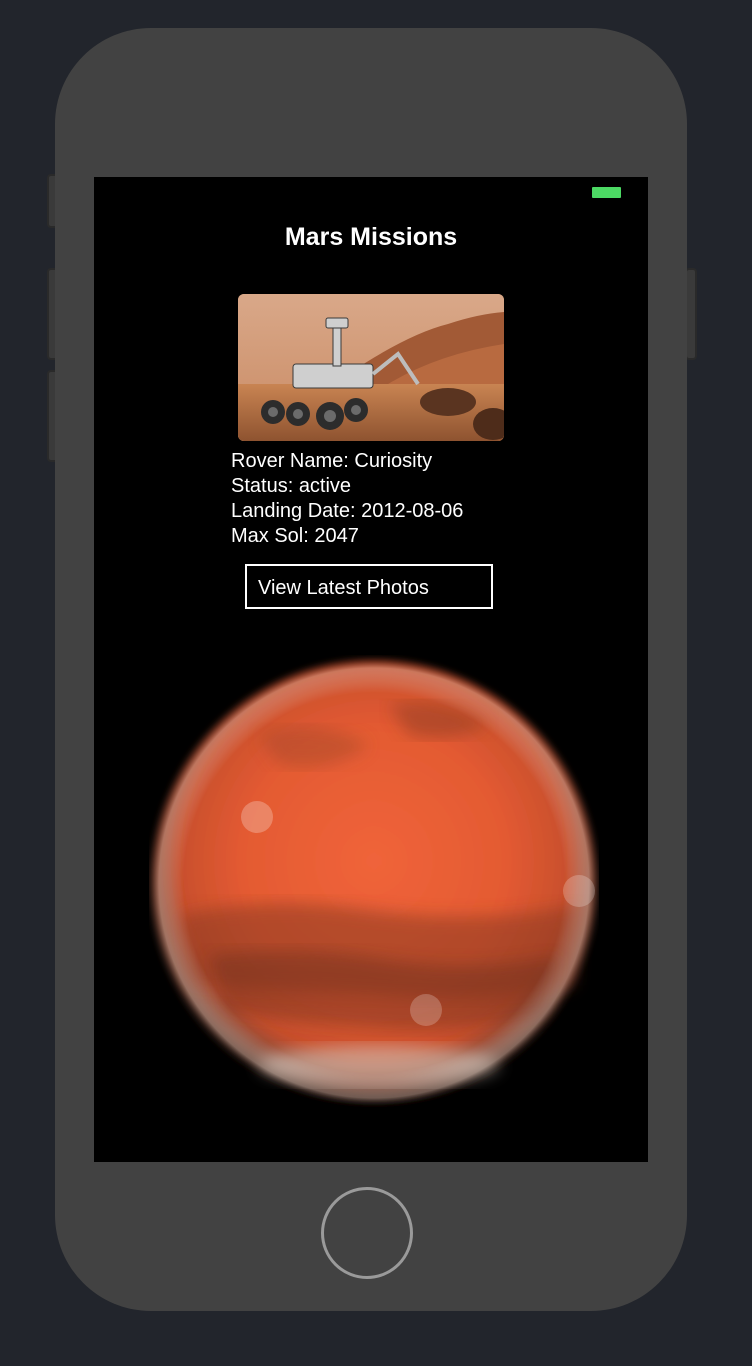  I want to click on rover-name: Rover Name: Curiosity, so click(332, 461).